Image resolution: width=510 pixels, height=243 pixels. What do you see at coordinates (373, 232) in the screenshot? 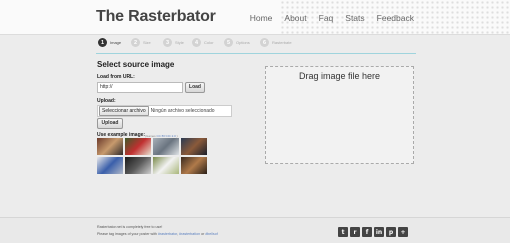
I see `social-share: t r f in p +` at bounding box center [373, 232].